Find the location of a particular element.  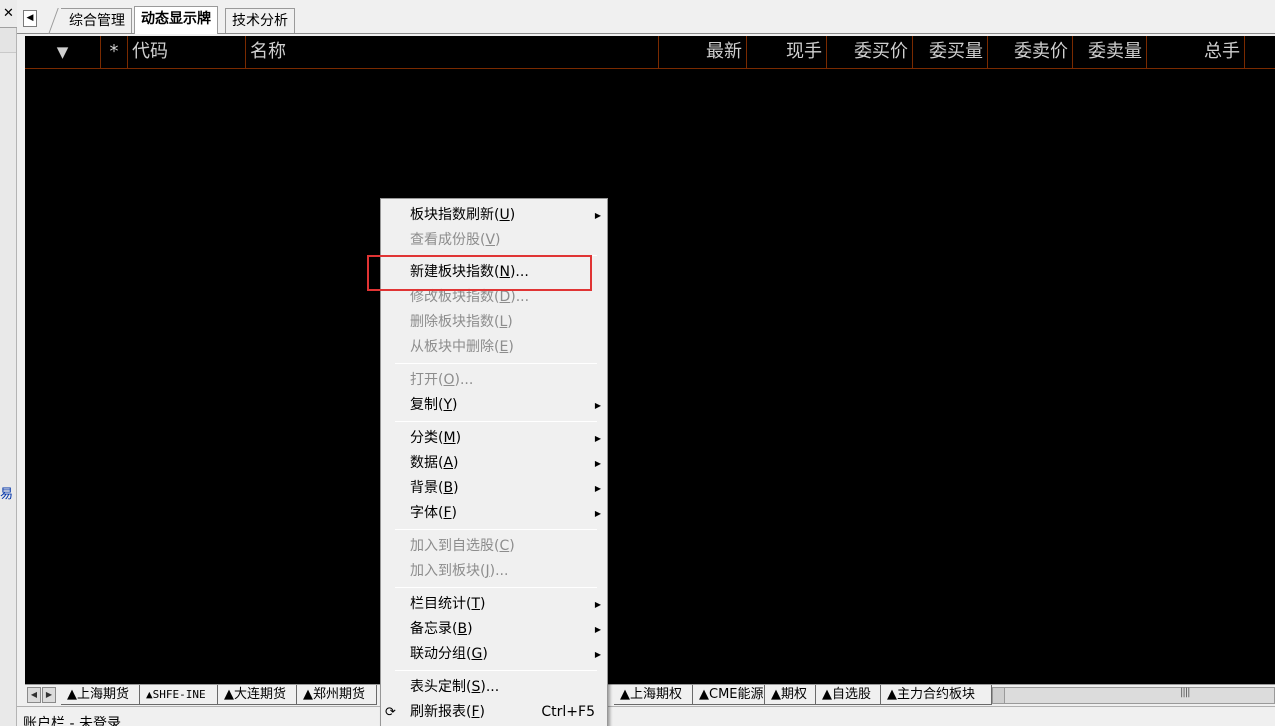

menu-item-g-21: 联动分组(G) ▶ is located at coordinates (494, 654).